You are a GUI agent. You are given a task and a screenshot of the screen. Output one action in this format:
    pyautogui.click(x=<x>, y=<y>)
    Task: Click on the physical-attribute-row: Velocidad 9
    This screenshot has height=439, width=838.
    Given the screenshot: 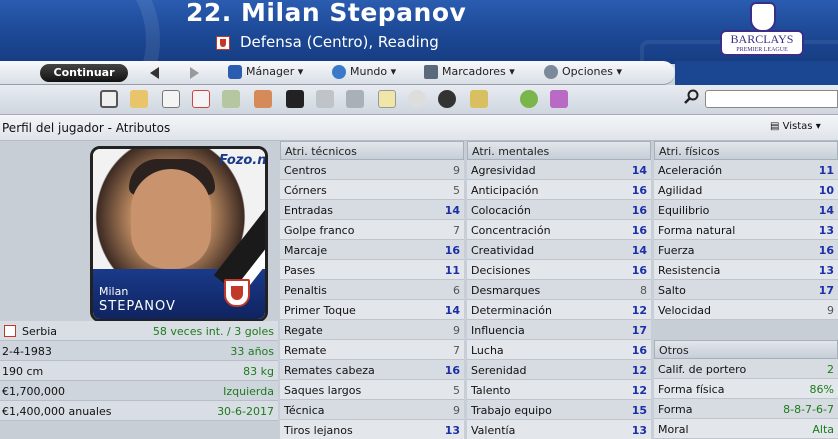 What is the action you would take?
    pyautogui.click(x=746, y=310)
    